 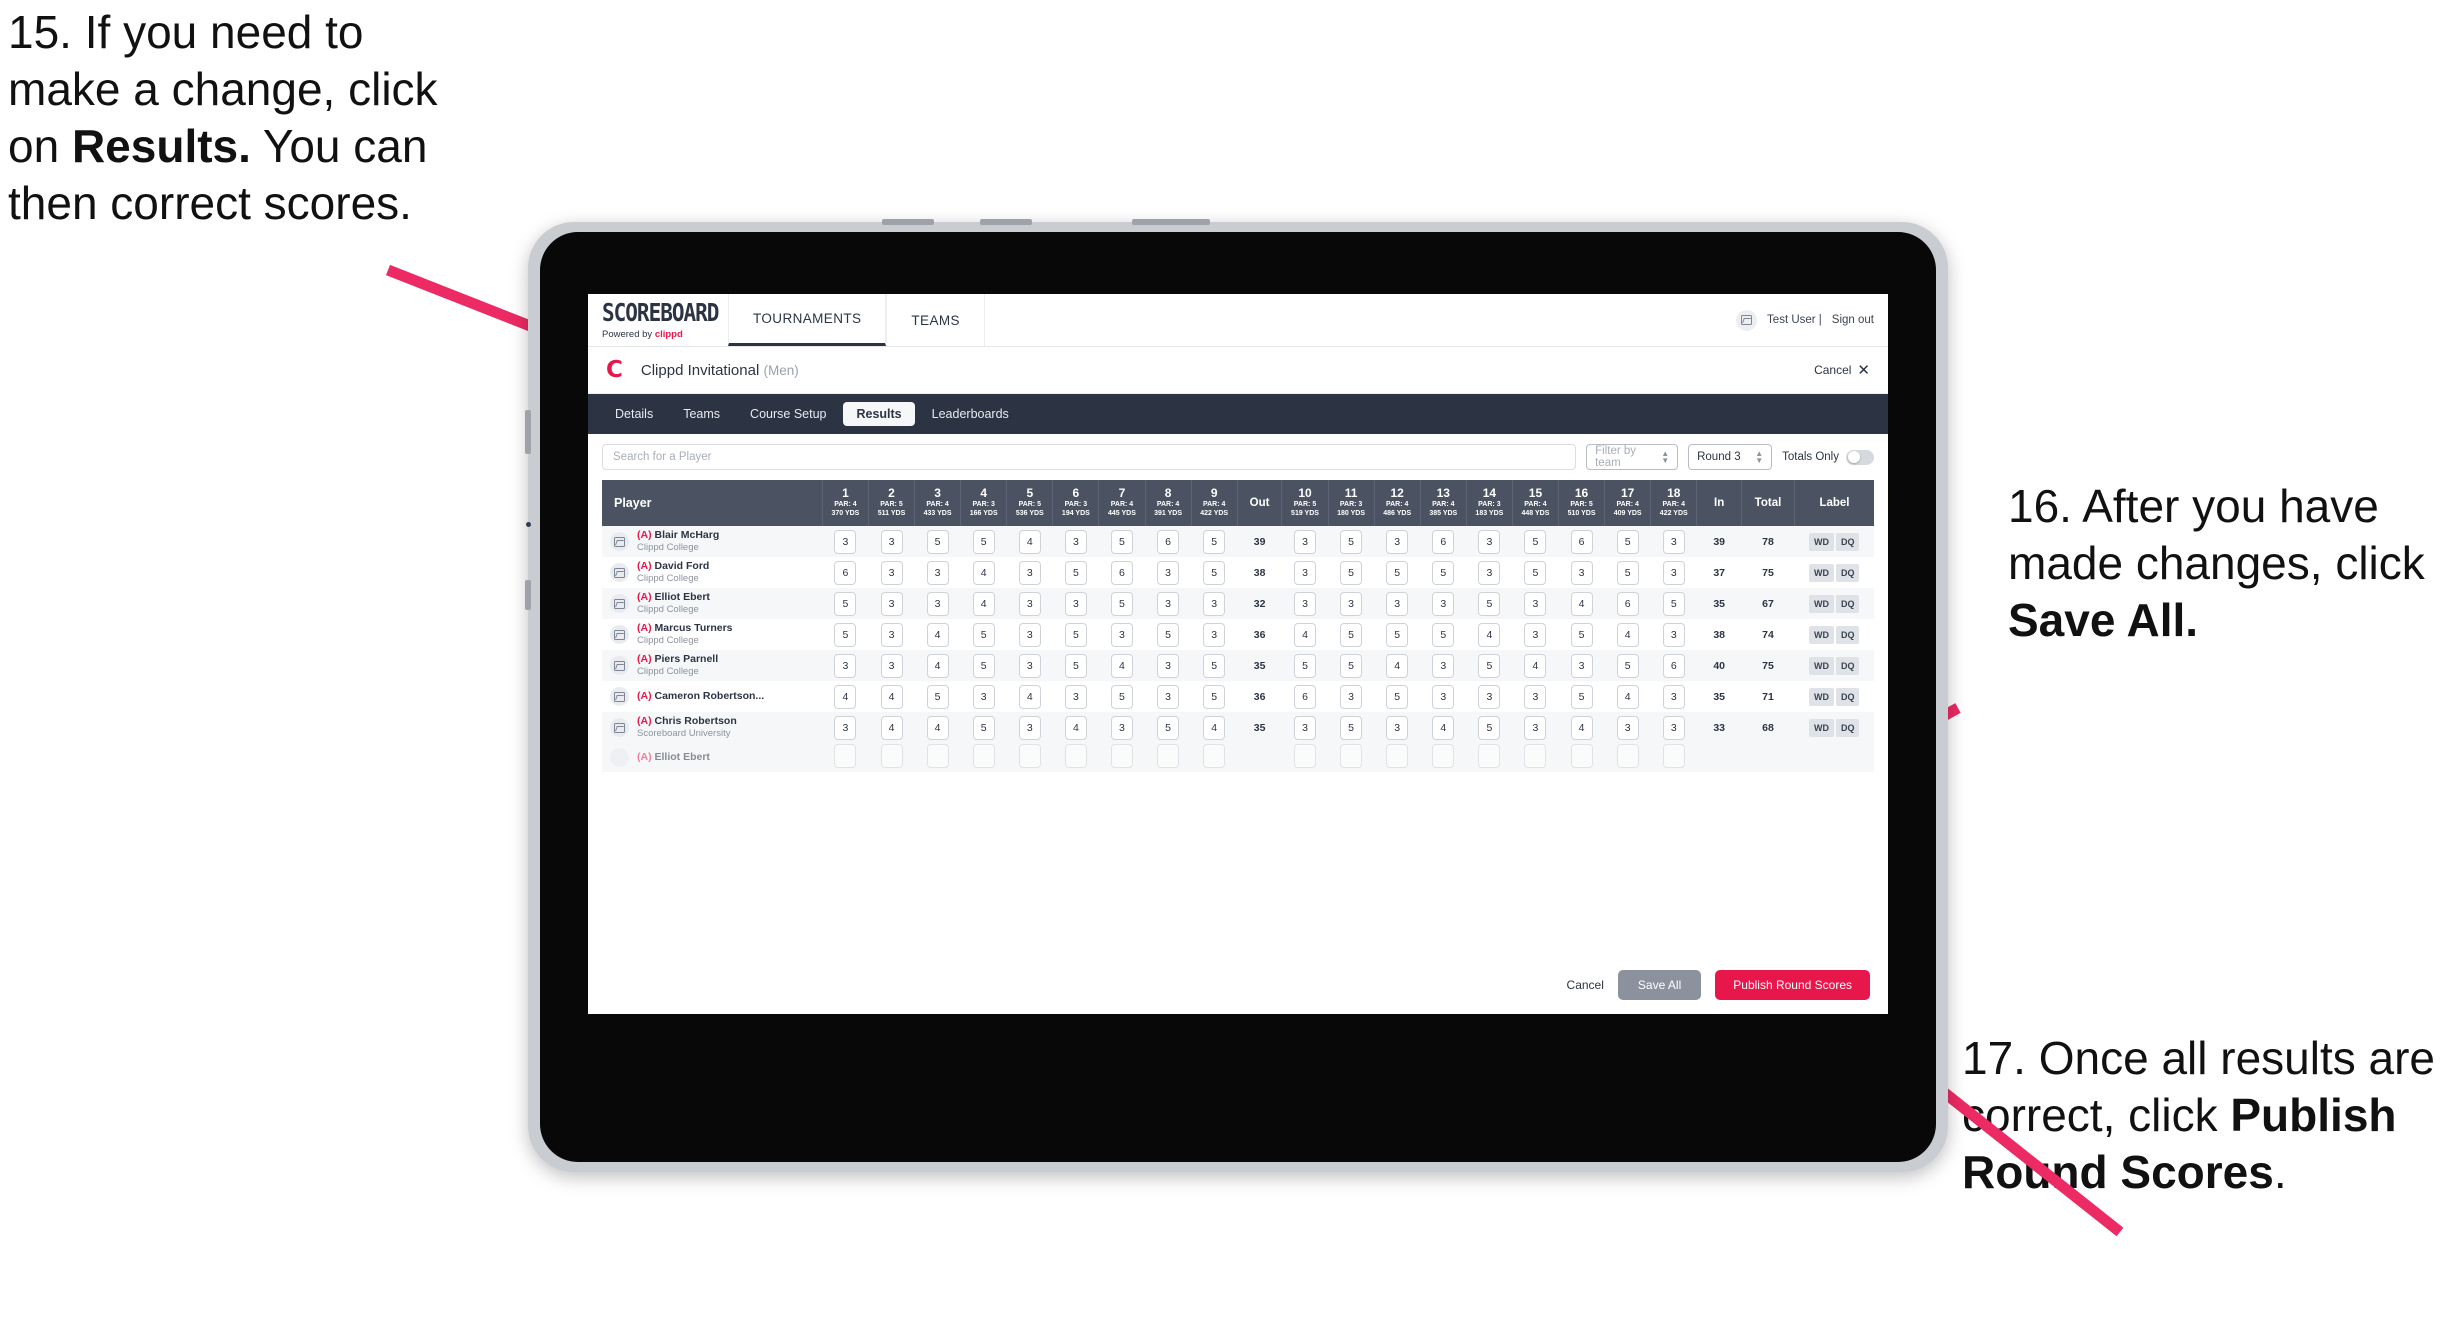 What do you see at coordinates (891, 727) in the screenshot?
I see `score-cell-hole-2: 4` at bounding box center [891, 727].